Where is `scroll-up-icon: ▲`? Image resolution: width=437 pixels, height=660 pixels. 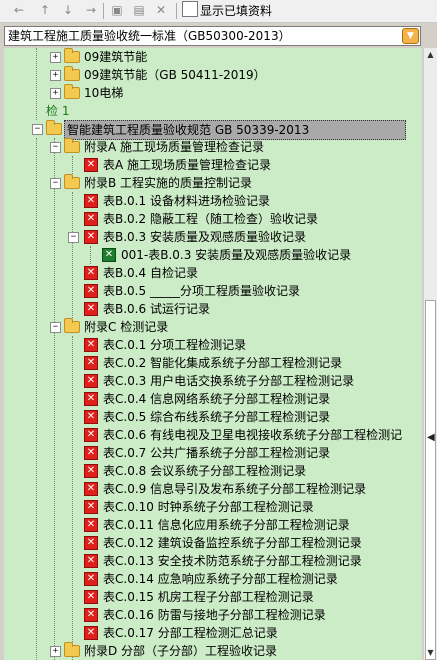 scroll-up-icon: ▲ is located at coordinates (430, 55).